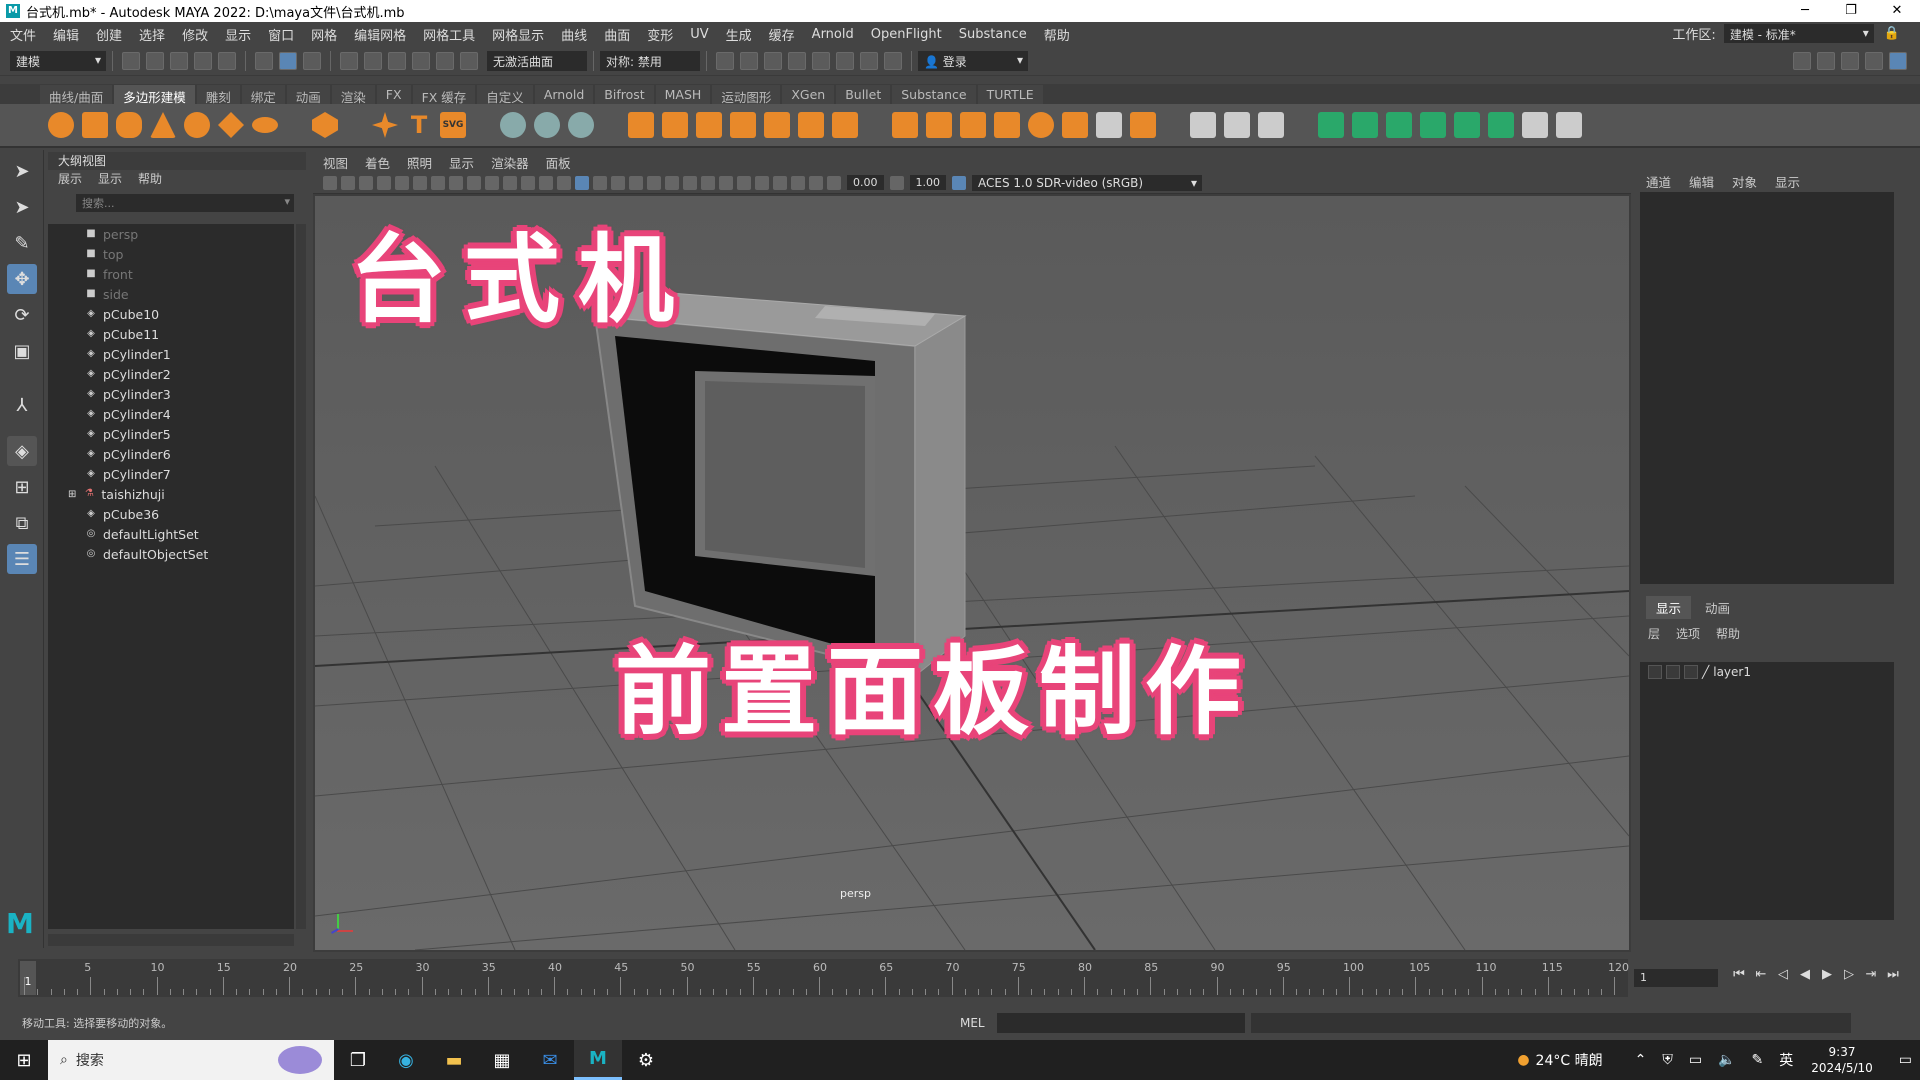 The width and height of the screenshot is (1920, 1080). I want to click on pause-icon, so click(893, 60).